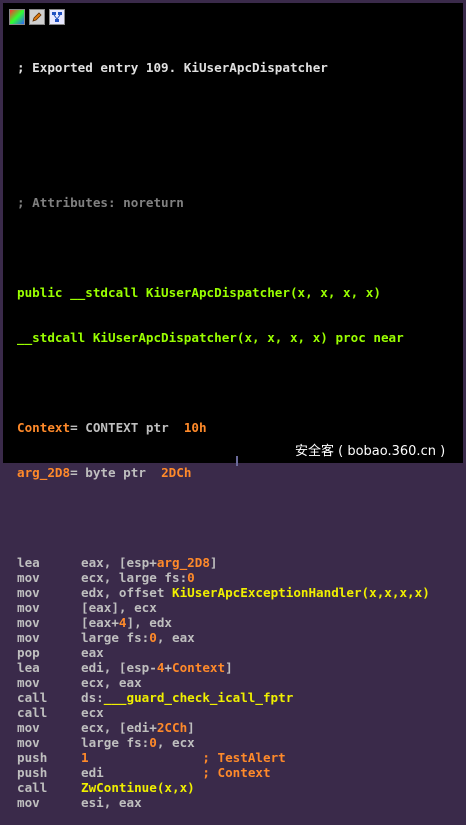  What do you see at coordinates (28, 652) in the screenshot?
I see `mnemonic: pop` at bounding box center [28, 652].